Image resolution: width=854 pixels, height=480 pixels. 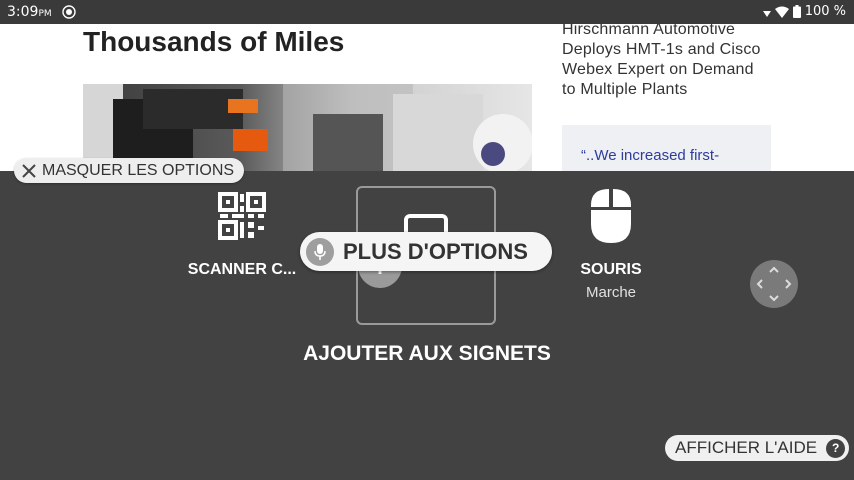 I want to click on hide-options-label: MASQUER LES OPTIONS, so click(x=138, y=170).